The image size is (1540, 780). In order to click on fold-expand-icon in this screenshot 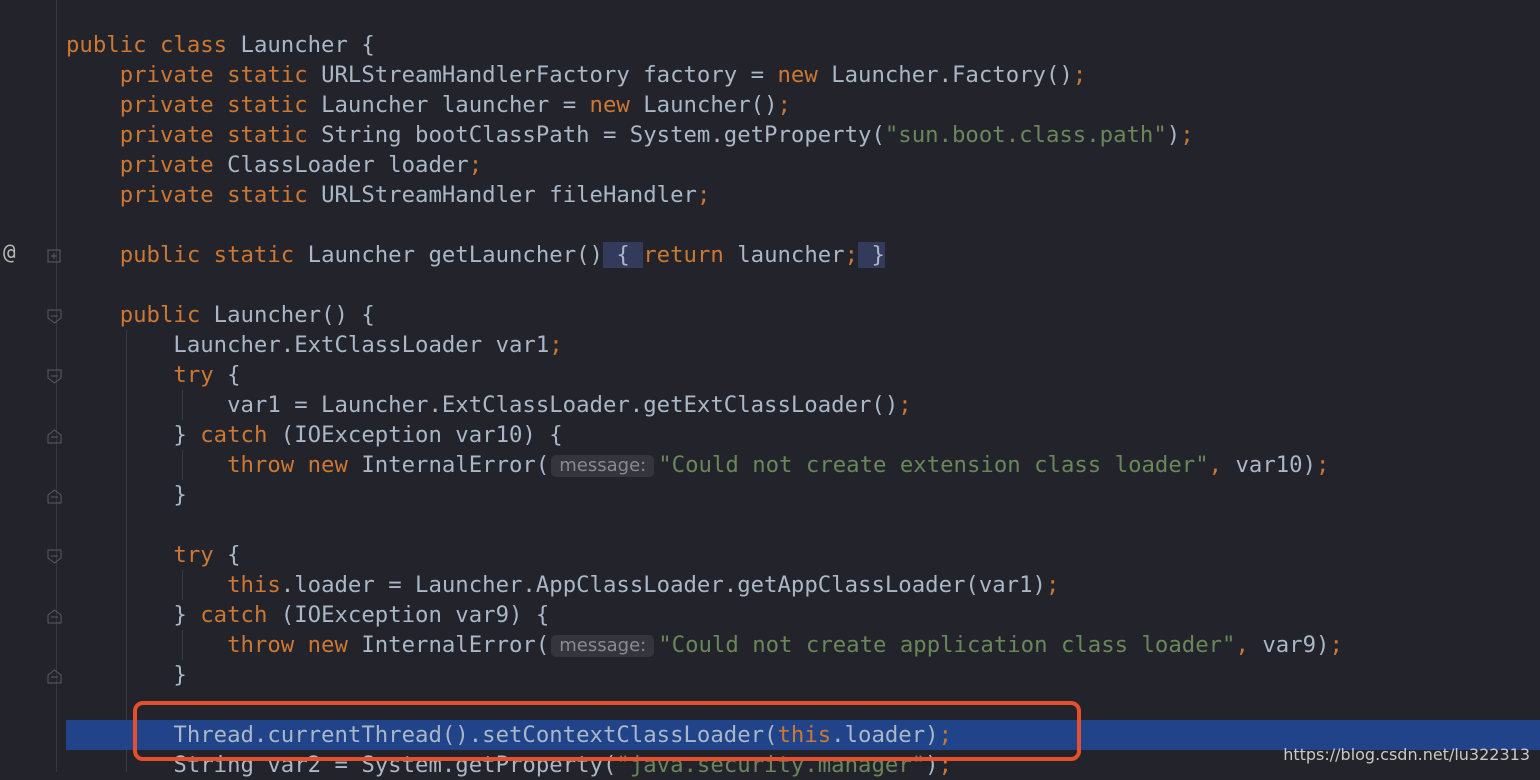, I will do `click(54, 256)`.